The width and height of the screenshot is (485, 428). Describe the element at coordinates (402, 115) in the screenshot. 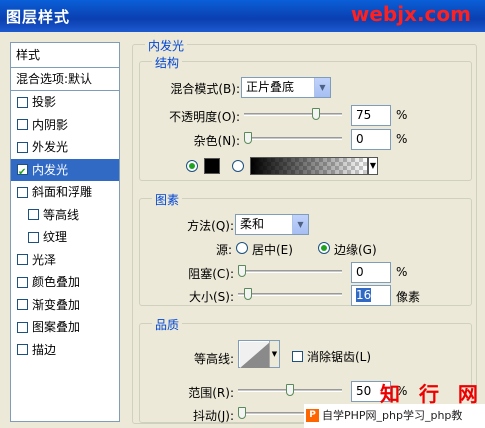

I see `opacity-unit: %` at that location.